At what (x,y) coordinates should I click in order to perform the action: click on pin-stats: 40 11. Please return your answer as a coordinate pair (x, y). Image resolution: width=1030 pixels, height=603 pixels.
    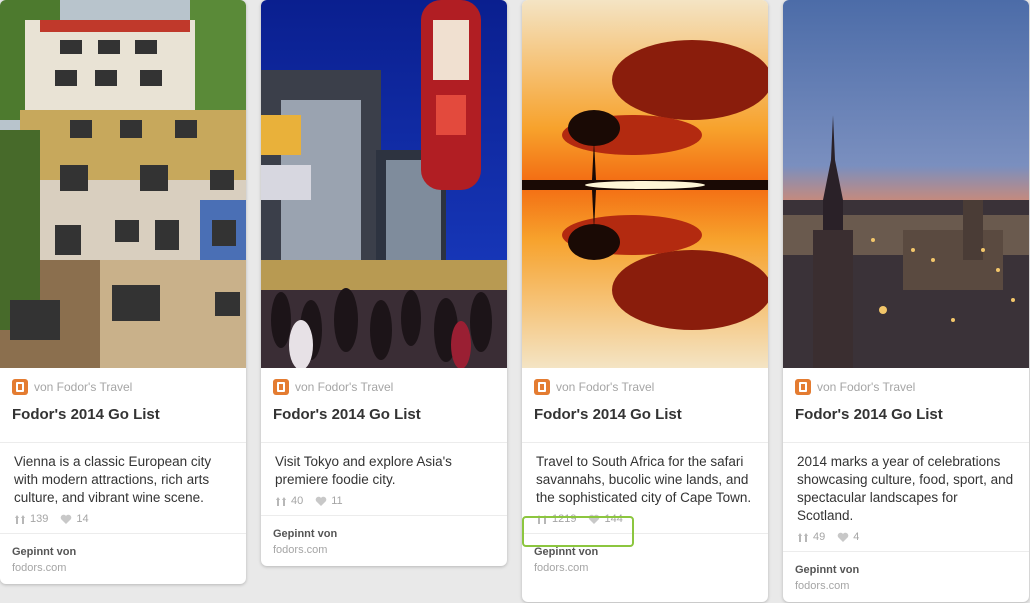
    Looking at the image, I should click on (384, 502).